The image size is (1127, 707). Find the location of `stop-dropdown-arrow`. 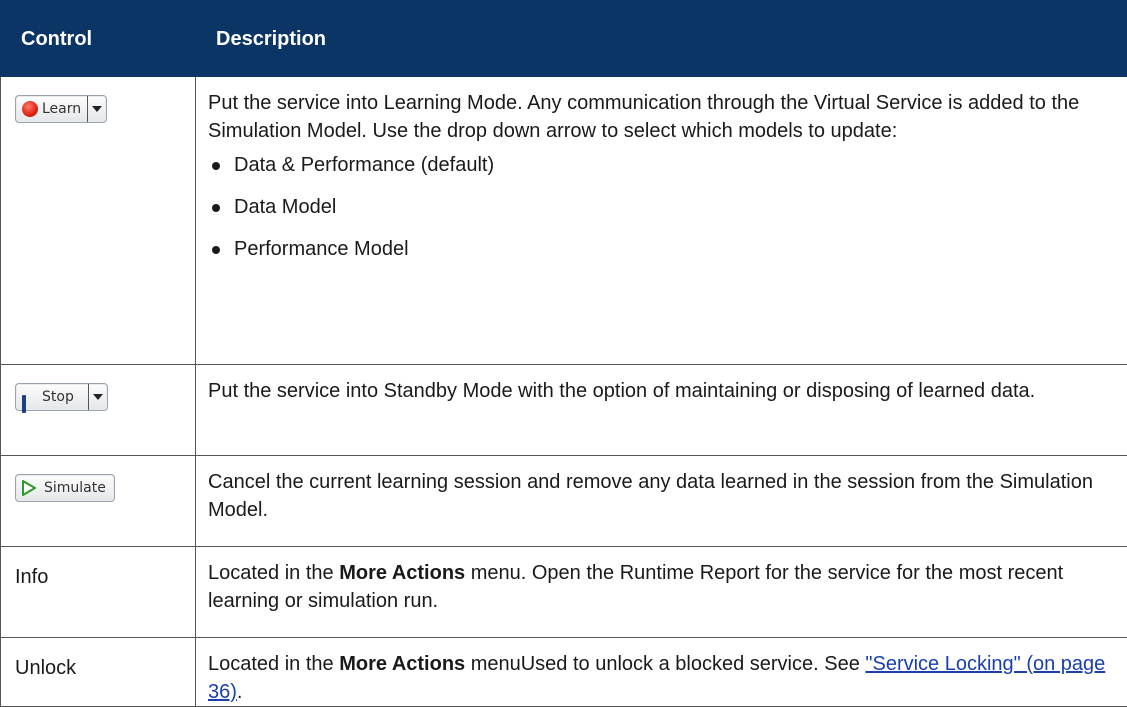

stop-dropdown-arrow is located at coordinates (97, 397).